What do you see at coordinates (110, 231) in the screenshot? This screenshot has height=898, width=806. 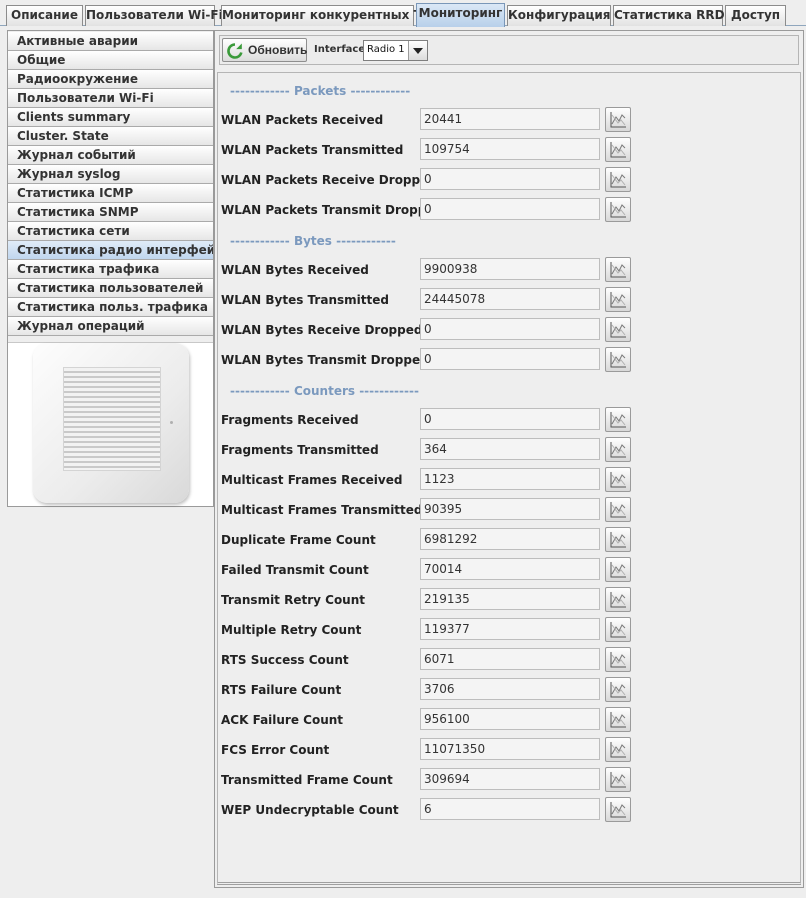 I see `sidebar-item-network-stats: Статистика сети` at bounding box center [110, 231].